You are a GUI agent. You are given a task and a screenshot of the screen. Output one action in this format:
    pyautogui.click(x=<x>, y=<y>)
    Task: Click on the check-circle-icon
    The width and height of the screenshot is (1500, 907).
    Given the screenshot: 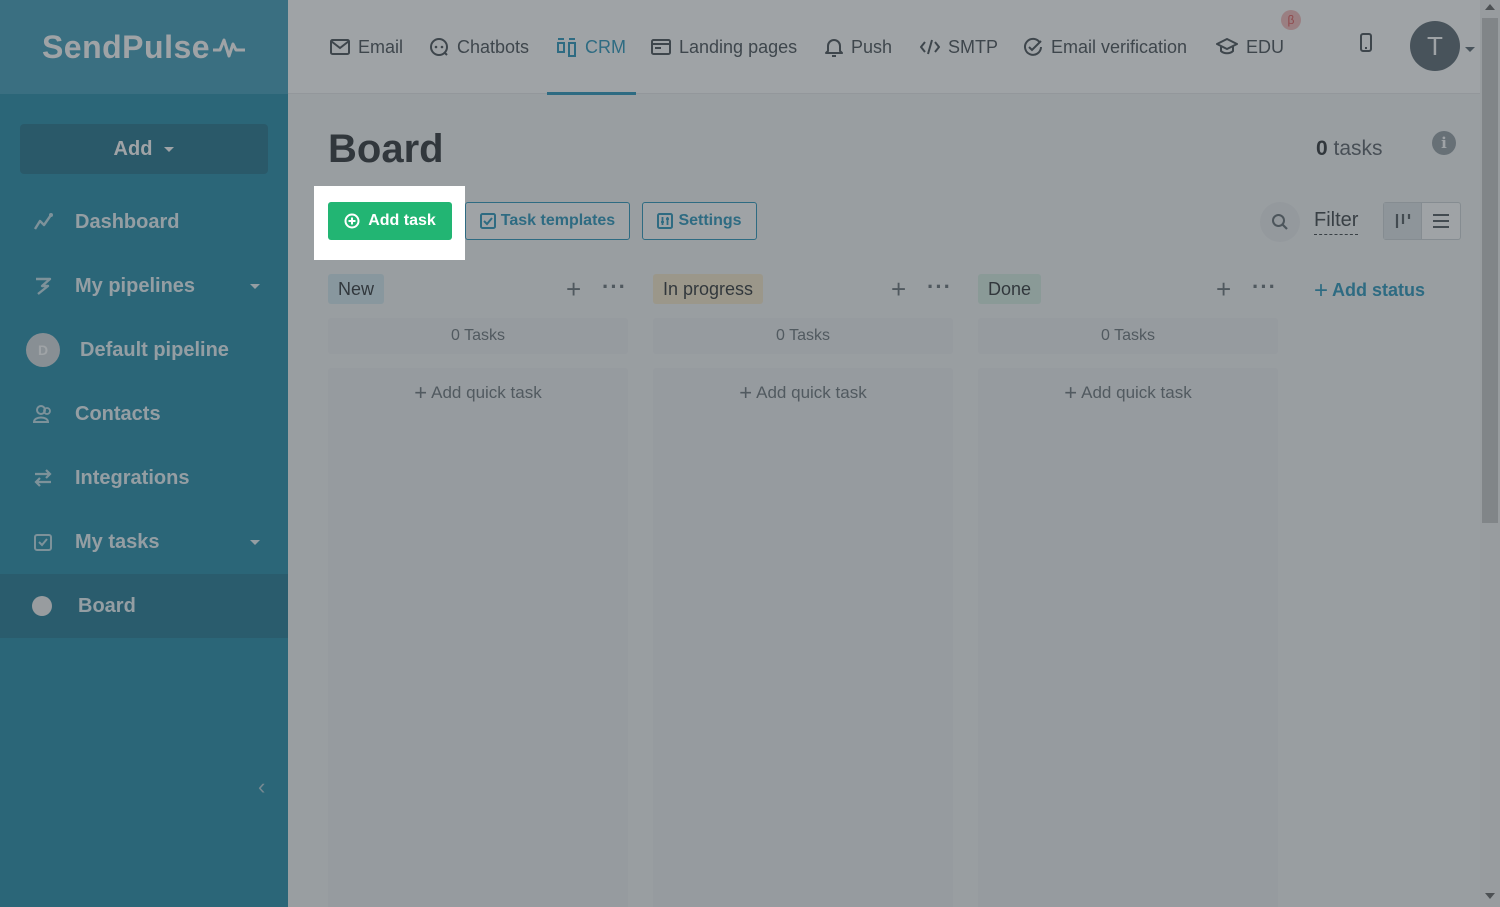 What is the action you would take?
    pyautogui.click(x=1033, y=46)
    